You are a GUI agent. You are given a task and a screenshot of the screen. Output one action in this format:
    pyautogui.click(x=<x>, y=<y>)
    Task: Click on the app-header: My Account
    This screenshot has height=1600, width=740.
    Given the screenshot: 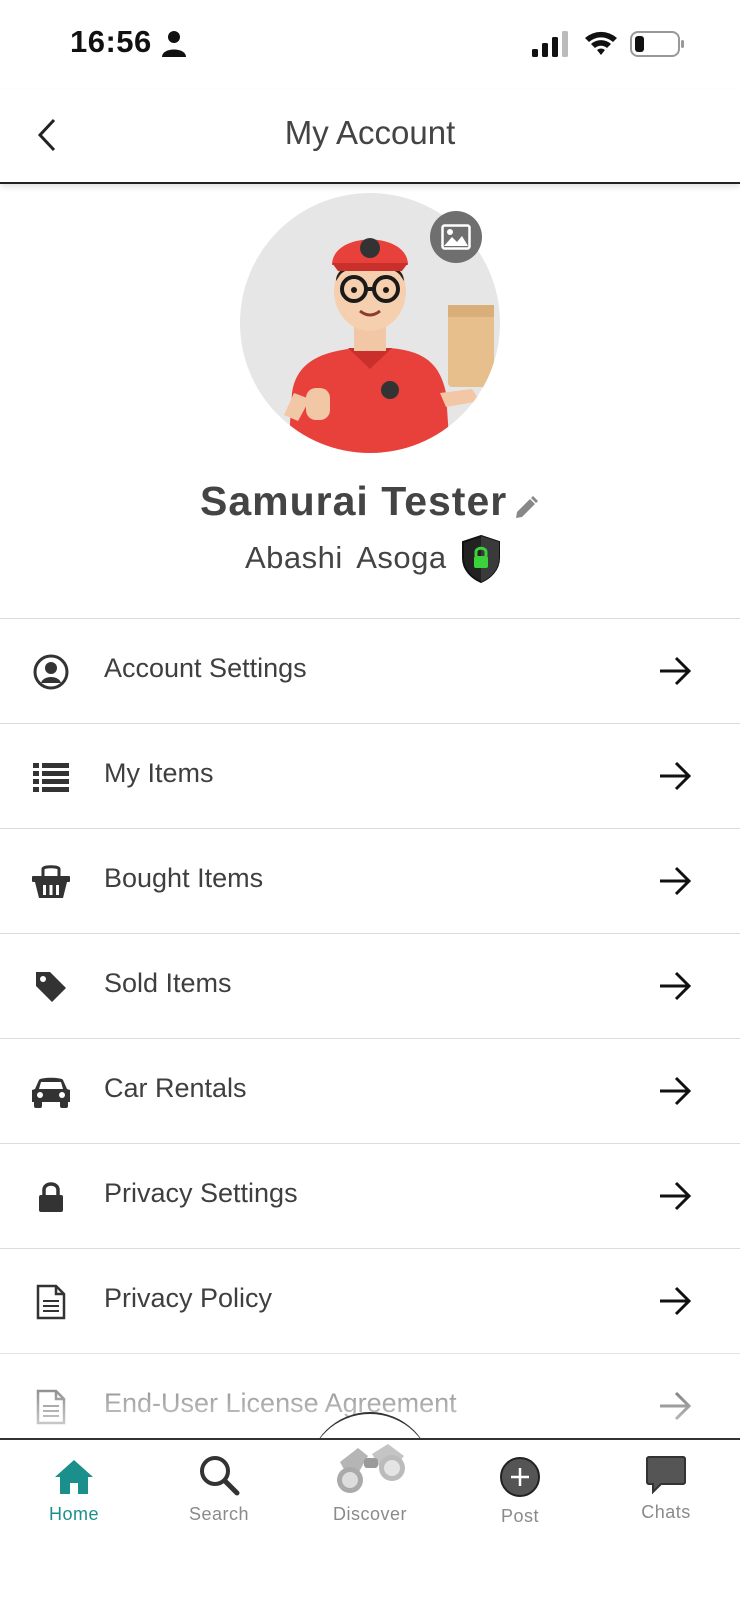 What is the action you would take?
    pyautogui.click(x=370, y=137)
    